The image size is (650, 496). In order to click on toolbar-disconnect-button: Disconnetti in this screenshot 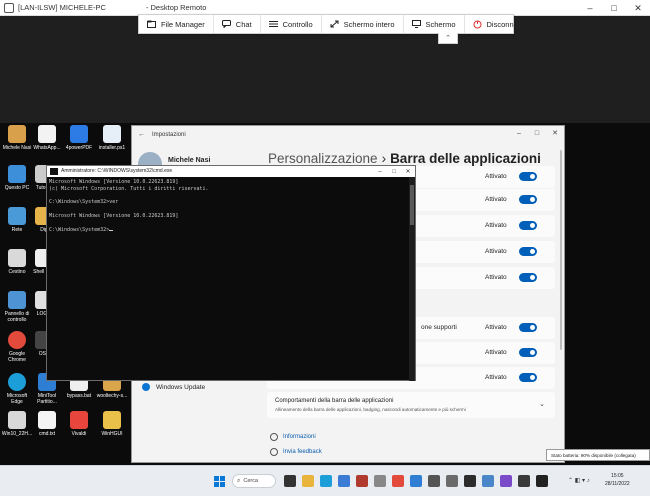, I will do `click(498, 24)`.